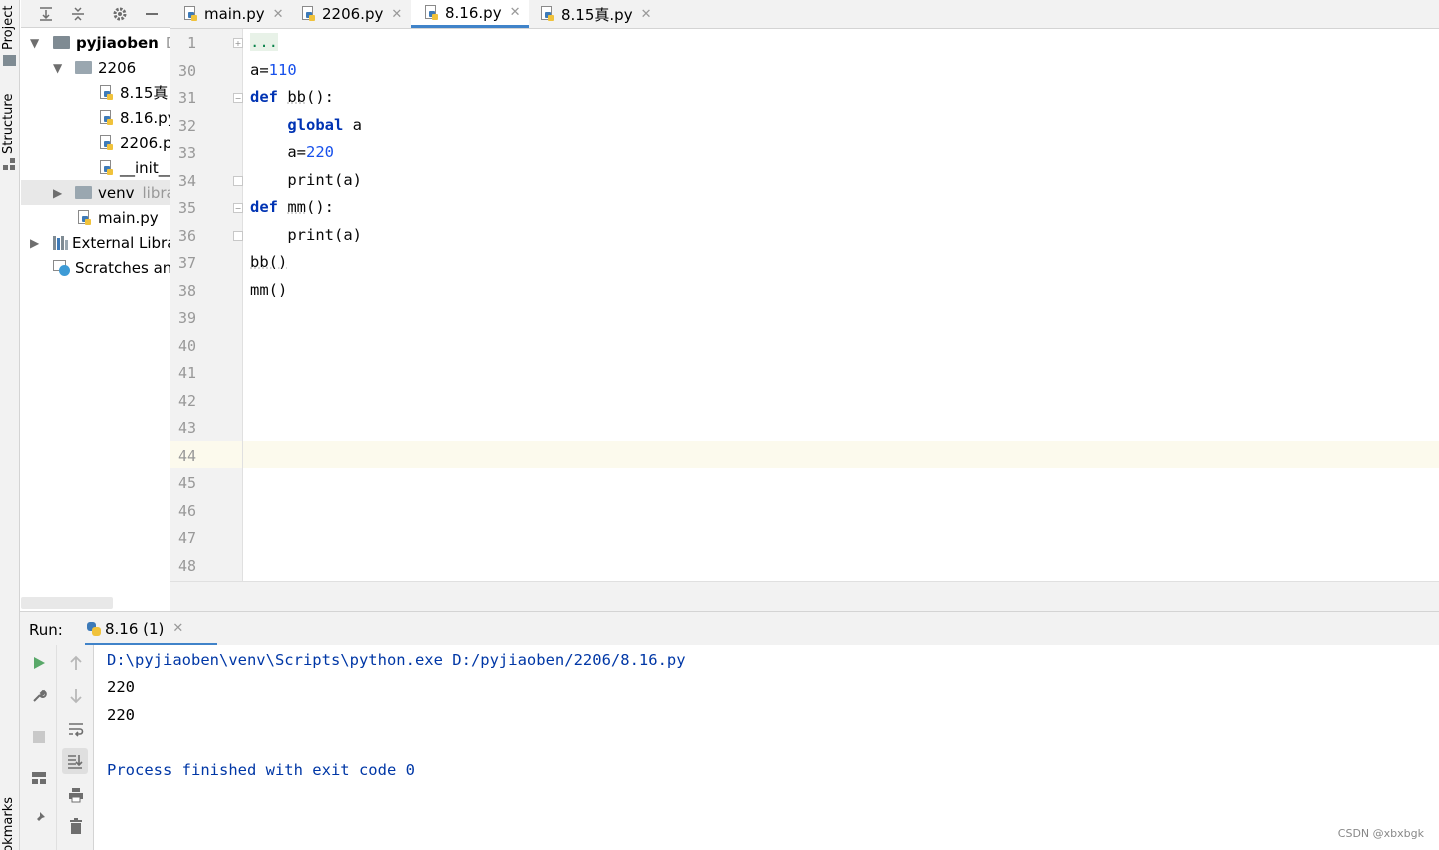 The image size is (1439, 850). What do you see at coordinates (156, 192) in the screenshot?
I see `tree-folder-note: libra` at bounding box center [156, 192].